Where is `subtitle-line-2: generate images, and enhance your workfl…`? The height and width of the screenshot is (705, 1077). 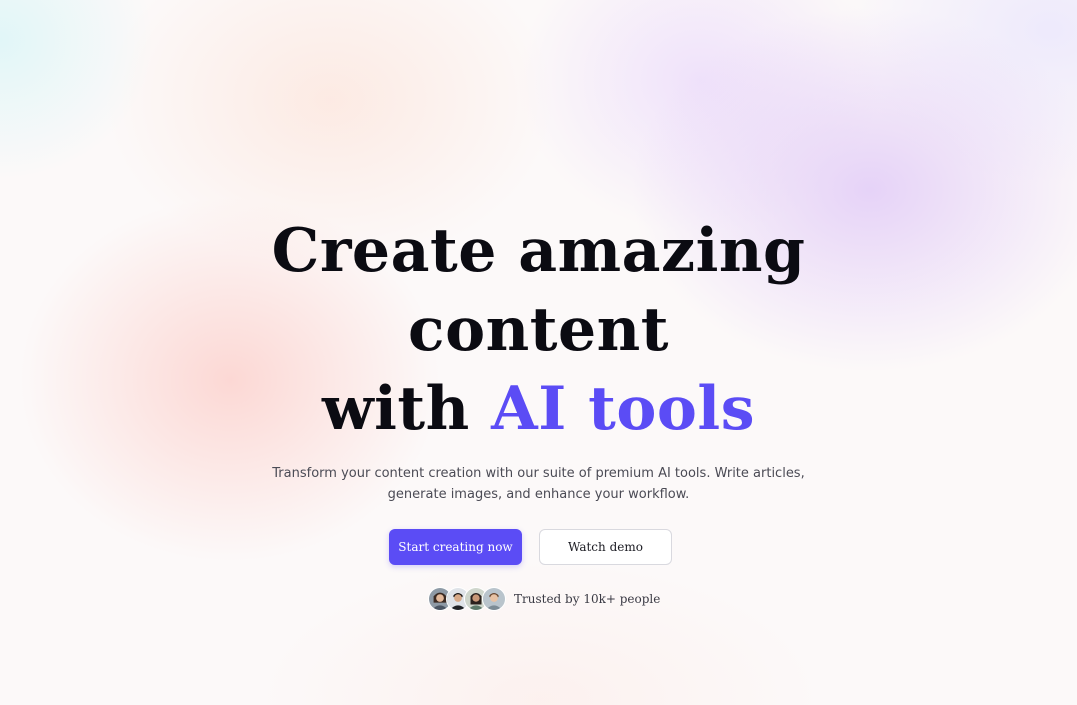 subtitle-line-2: generate images, and enhance your workfl… is located at coordinates (538, 494).